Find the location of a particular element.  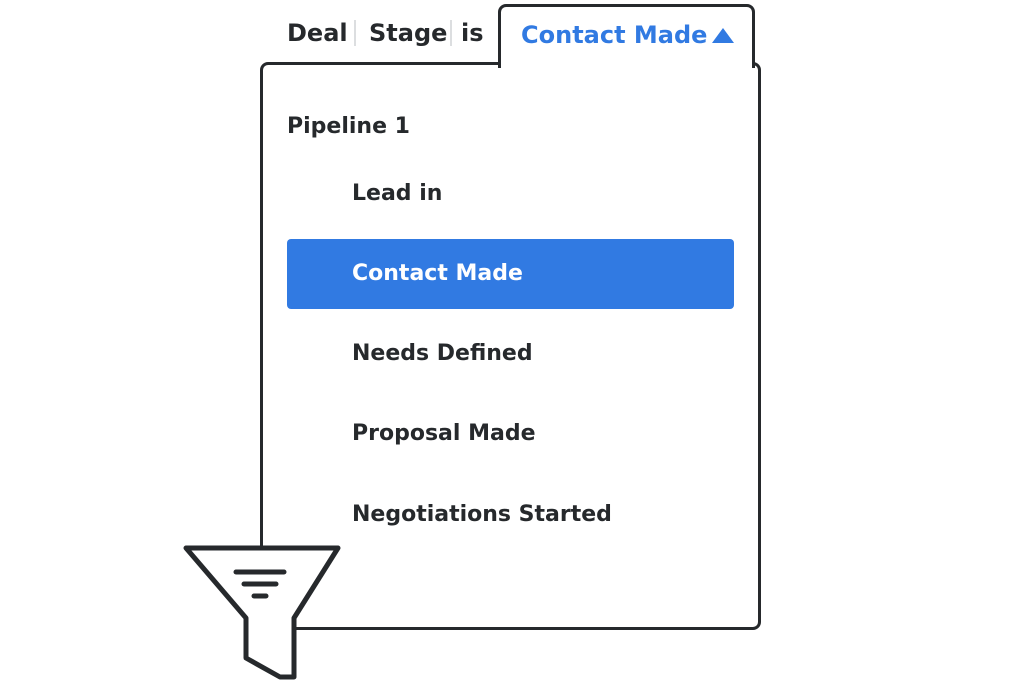

option-lead-in: Lead in is located at coordinates (510, 194).